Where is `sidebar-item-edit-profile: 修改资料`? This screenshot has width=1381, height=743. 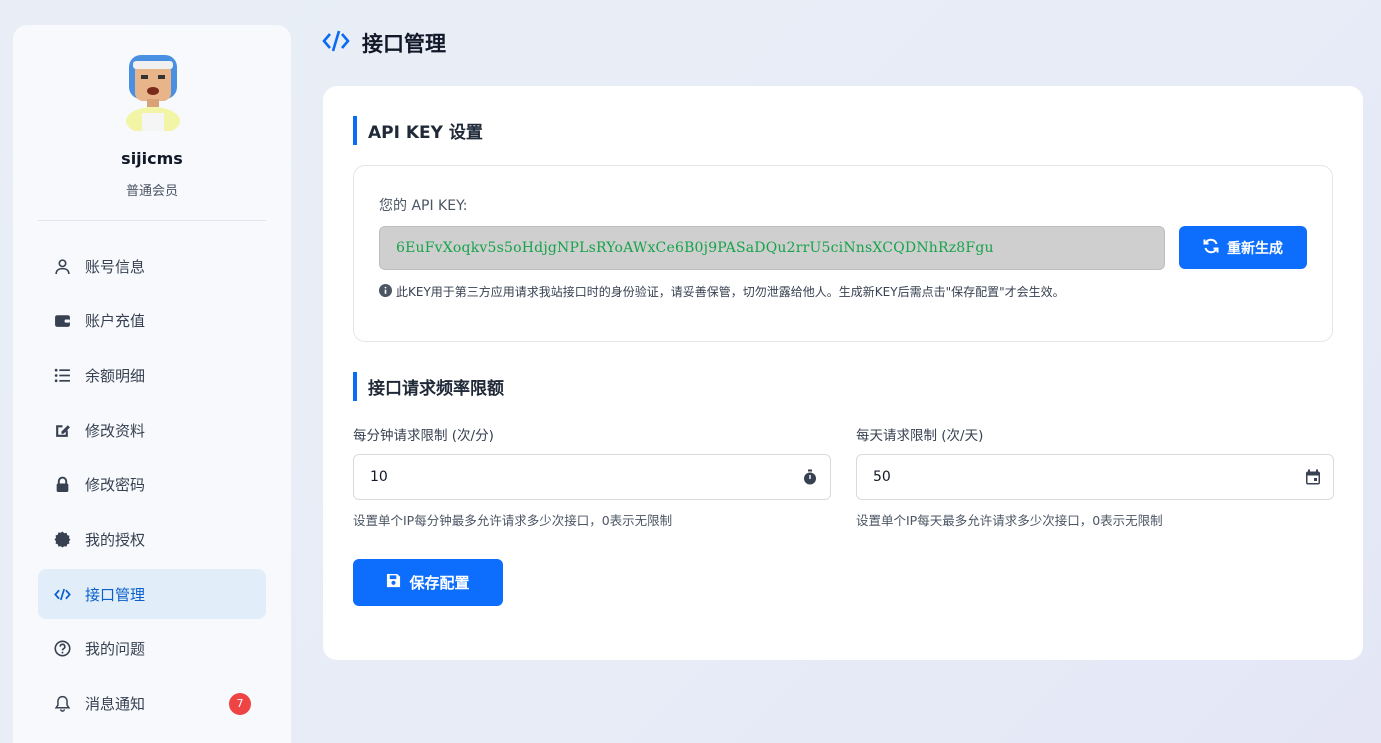
sidebar-item-edit-profile: 修改资料 is located at coordinates (152, 430).